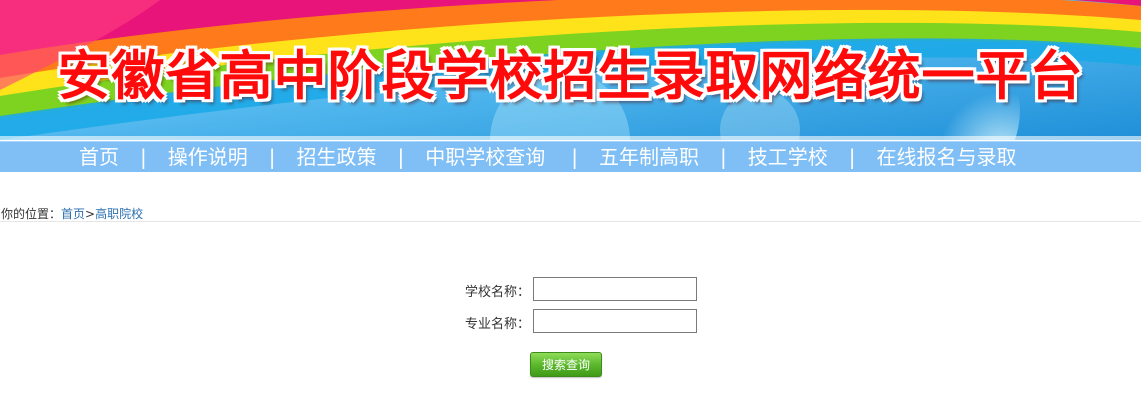 The image size is (1141, 405). I want to click on major-name-input, so click(615, 321).